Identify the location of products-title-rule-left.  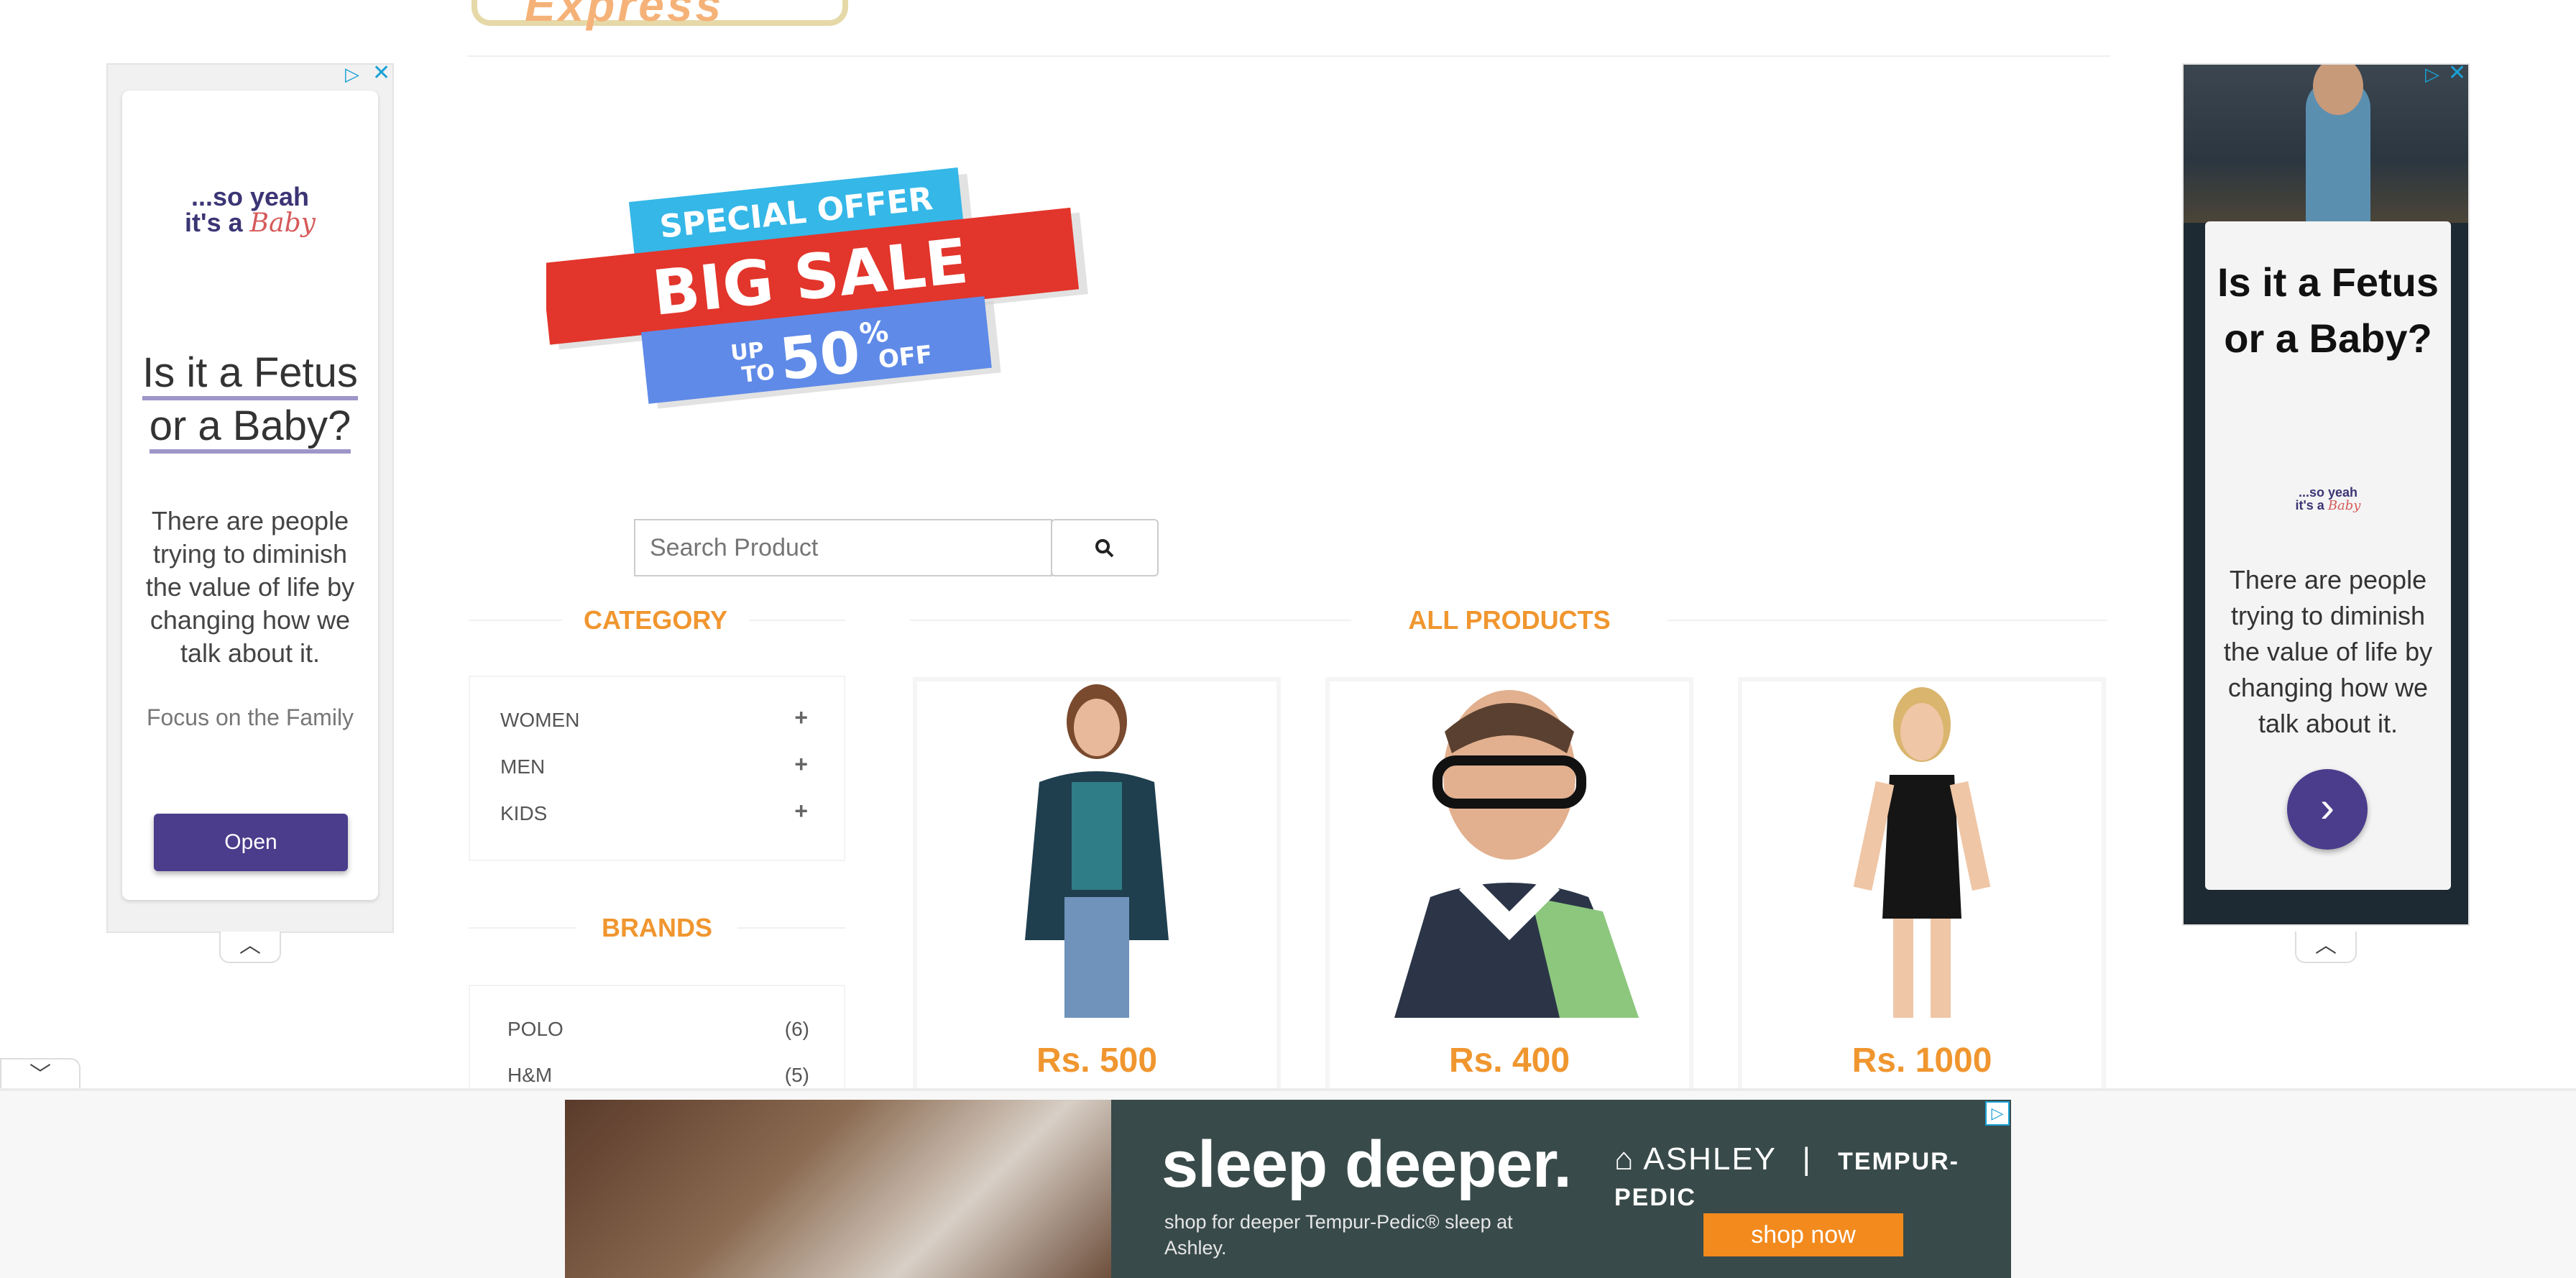
(1130, 620).